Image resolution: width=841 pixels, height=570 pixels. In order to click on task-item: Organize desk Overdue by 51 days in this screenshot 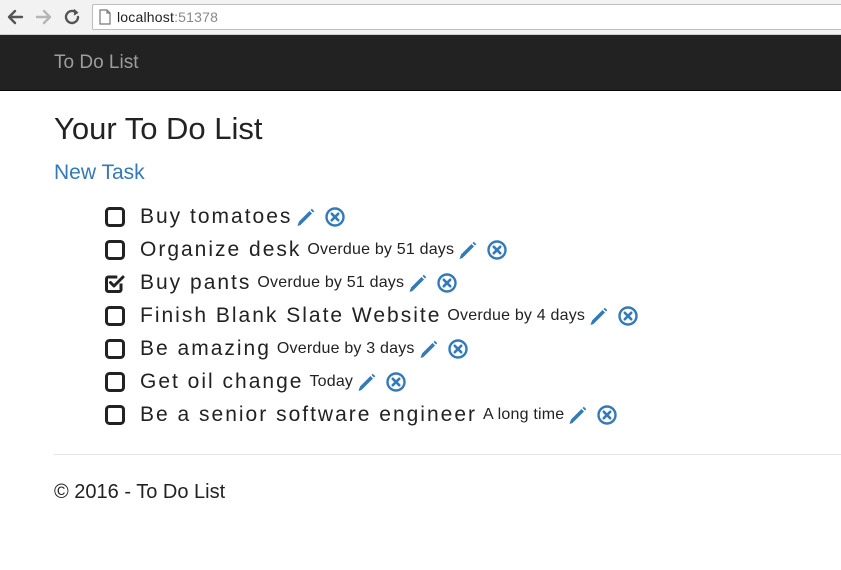, I will do `click(371, 249)`.